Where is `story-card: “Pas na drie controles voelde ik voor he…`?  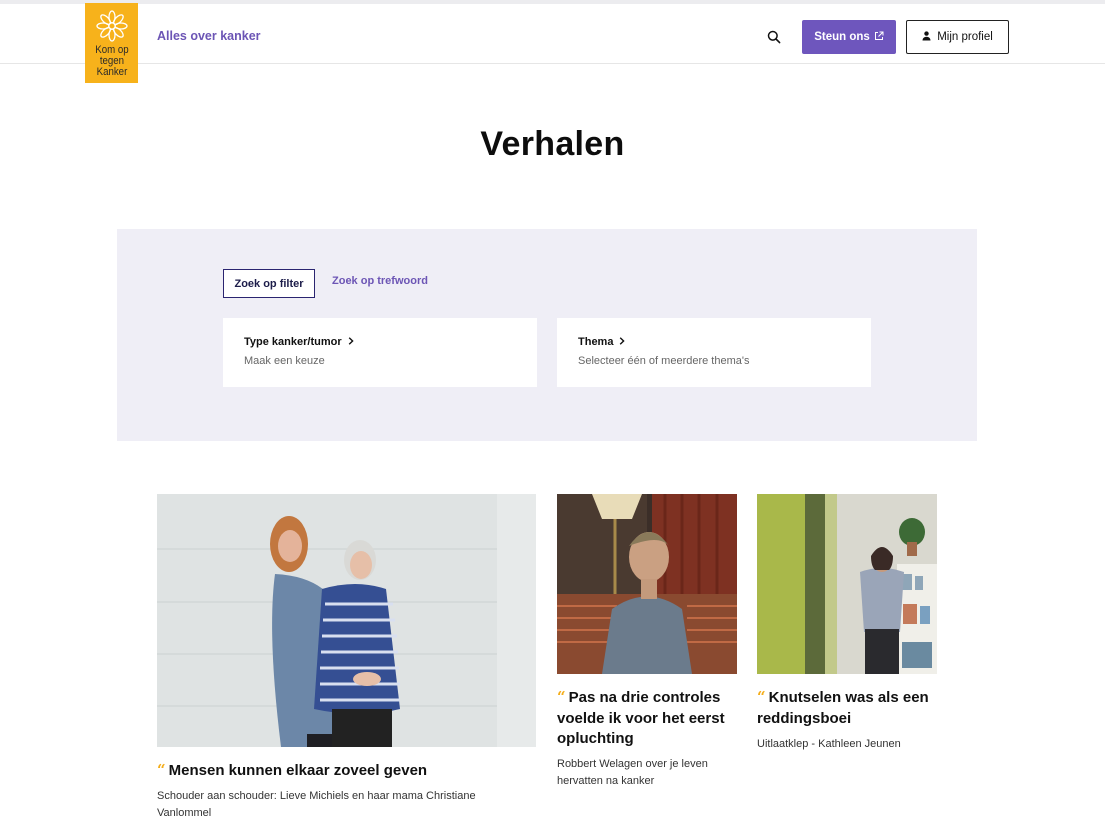 story-card: “Pas na drie controles voelde ik voor he… is located at coordinates (647, 644).